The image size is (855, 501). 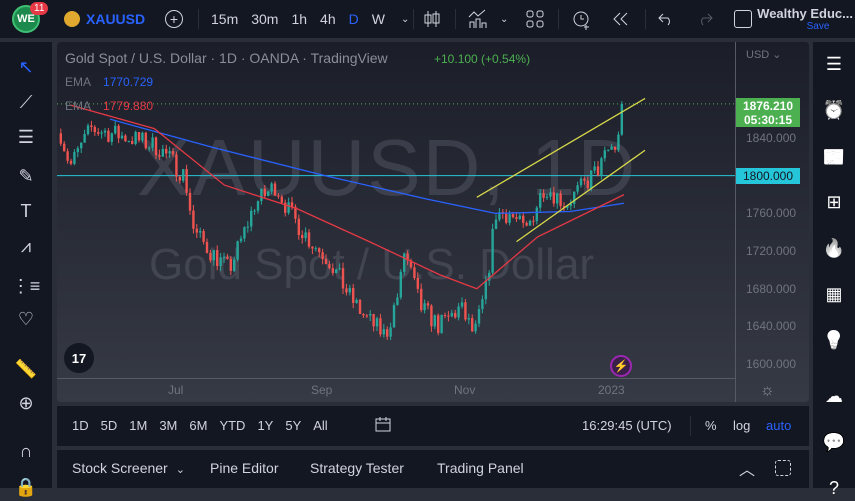 What do you see at coordinates (834, 488) in the screenshot?
I see `help-icon: ?` at bounding box center [834, 488].